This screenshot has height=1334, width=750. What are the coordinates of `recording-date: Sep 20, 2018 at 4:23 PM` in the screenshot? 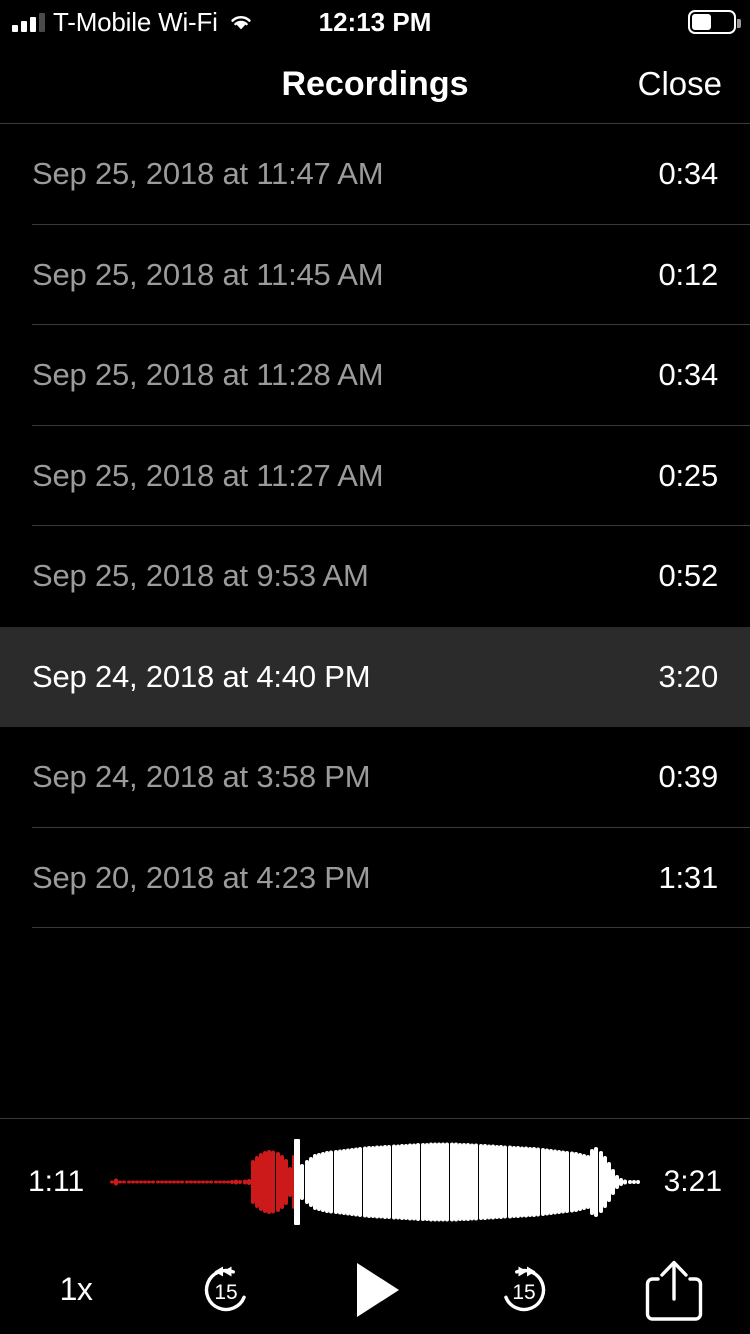 It's located at (201, 877).